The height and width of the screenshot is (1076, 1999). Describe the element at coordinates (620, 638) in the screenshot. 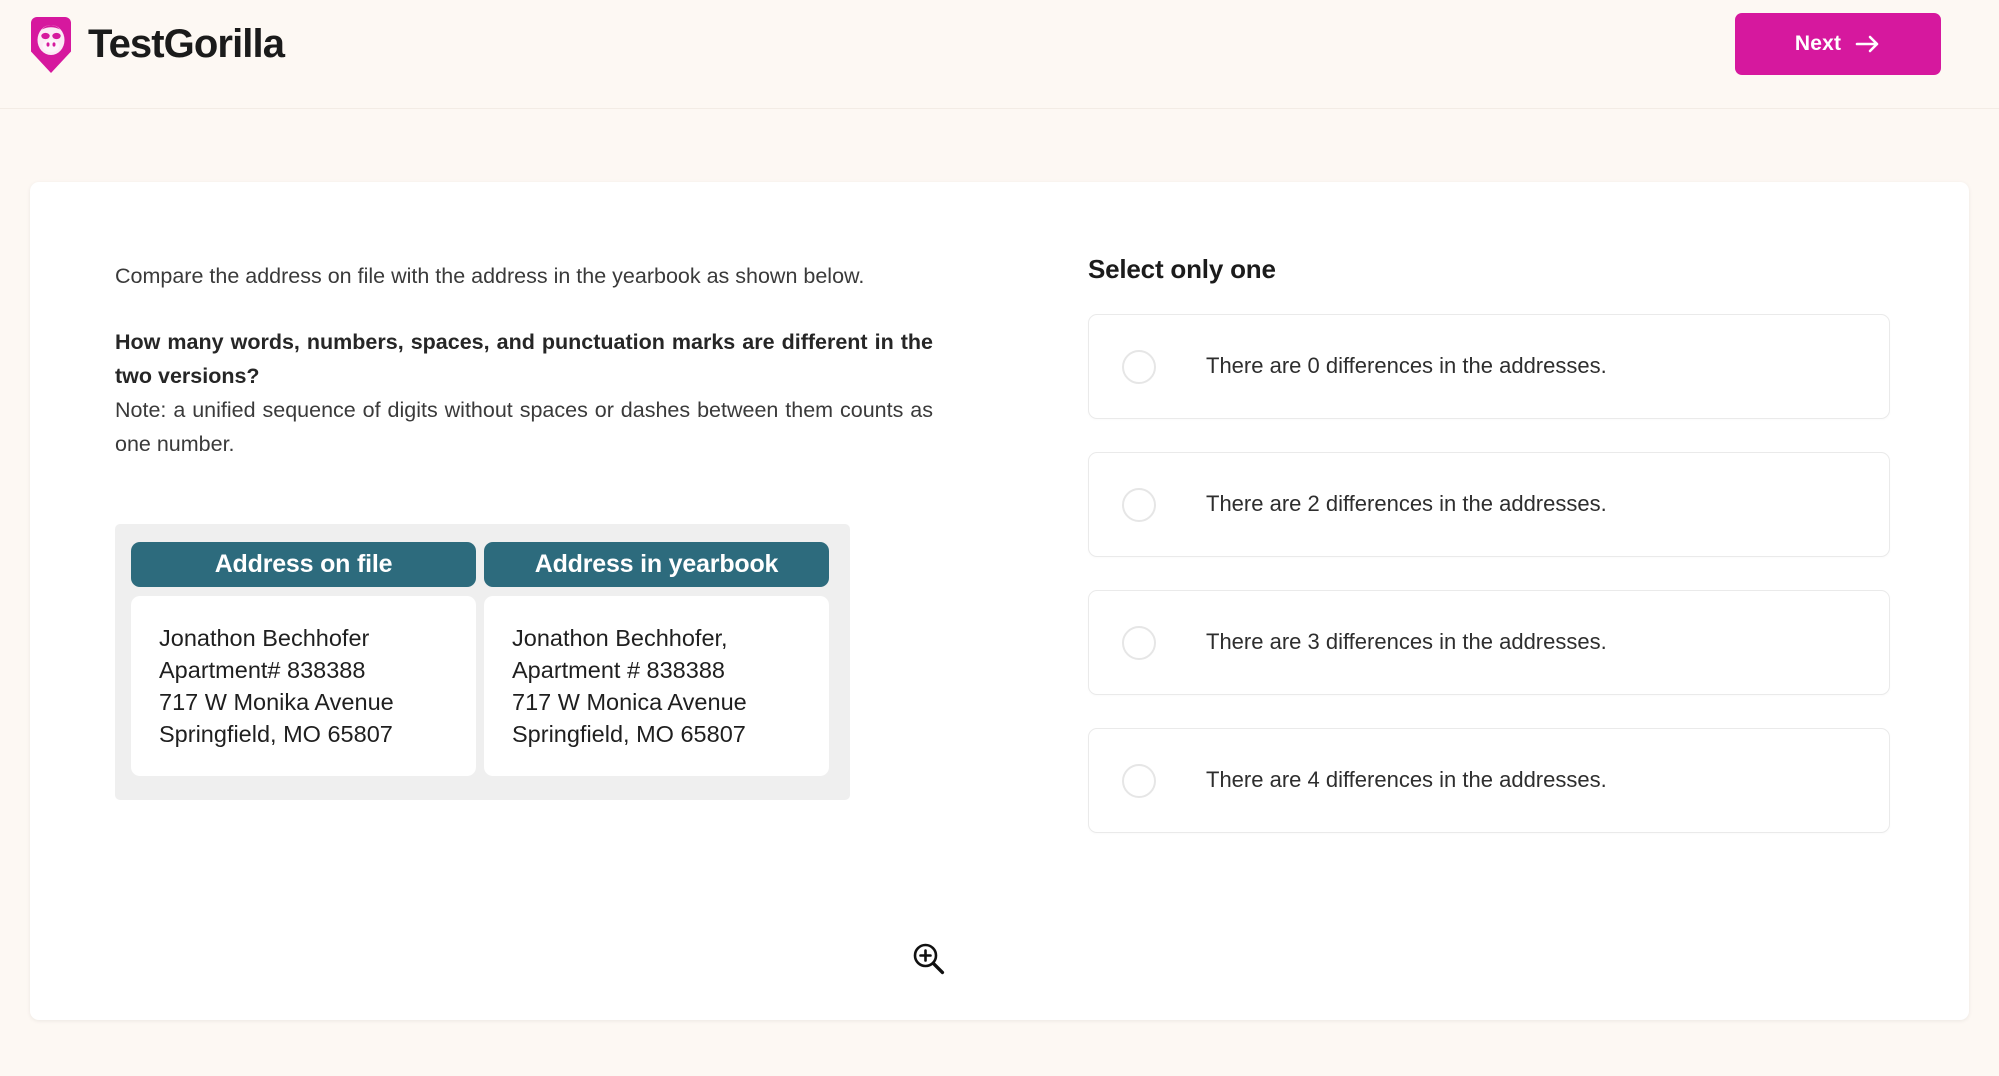

I see `address-line: Jonathon Bechhofer,` at that location.